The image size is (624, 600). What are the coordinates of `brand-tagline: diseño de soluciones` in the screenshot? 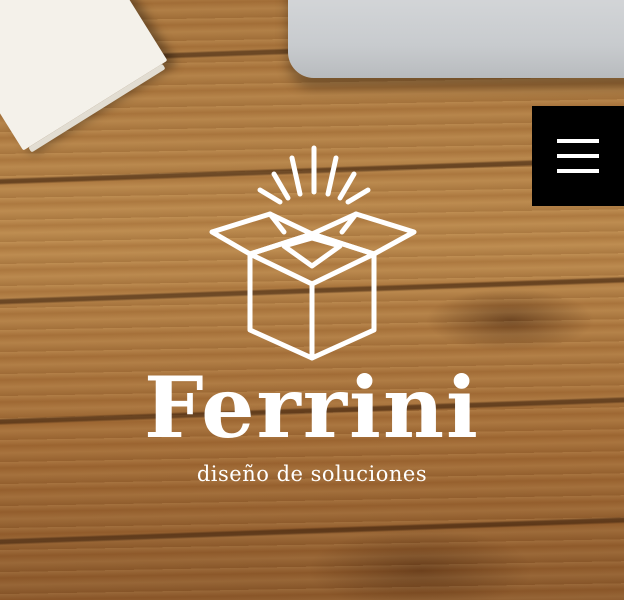 It's located at (312, 474).